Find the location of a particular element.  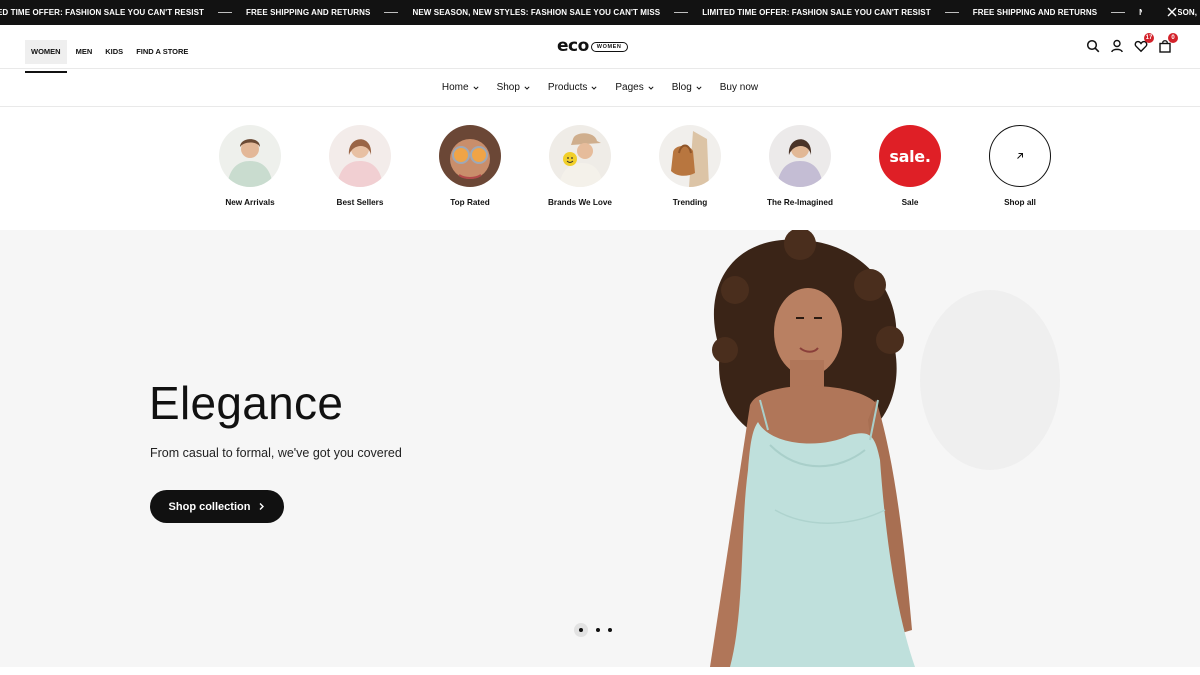

category-label: New Arrivals is located at coordinates (250, 202).